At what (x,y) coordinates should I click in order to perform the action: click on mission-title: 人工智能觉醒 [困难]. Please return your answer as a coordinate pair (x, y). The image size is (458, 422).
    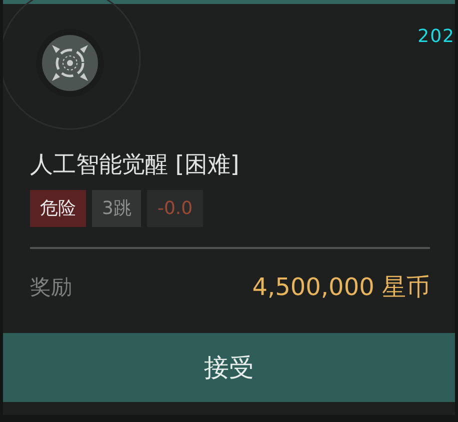
    Looking at the image, I should click on (135, 165).